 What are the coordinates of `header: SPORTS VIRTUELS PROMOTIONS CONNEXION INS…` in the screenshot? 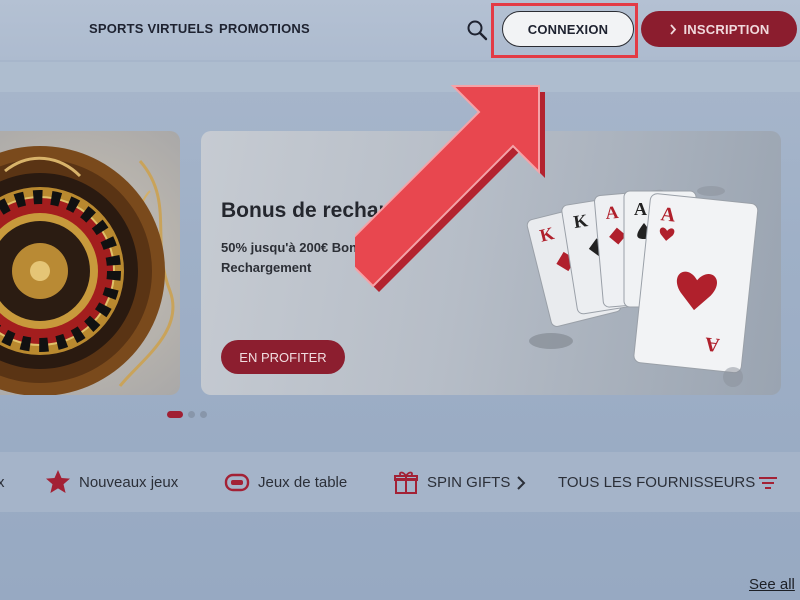 It's located at (400, 30).